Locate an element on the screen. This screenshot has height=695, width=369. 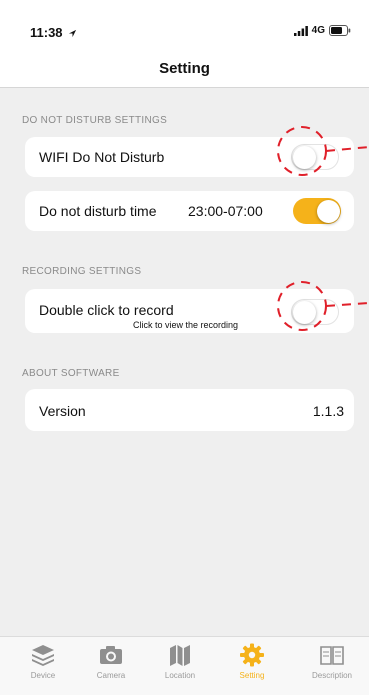
book-icon is located at coordinates (332, 655).